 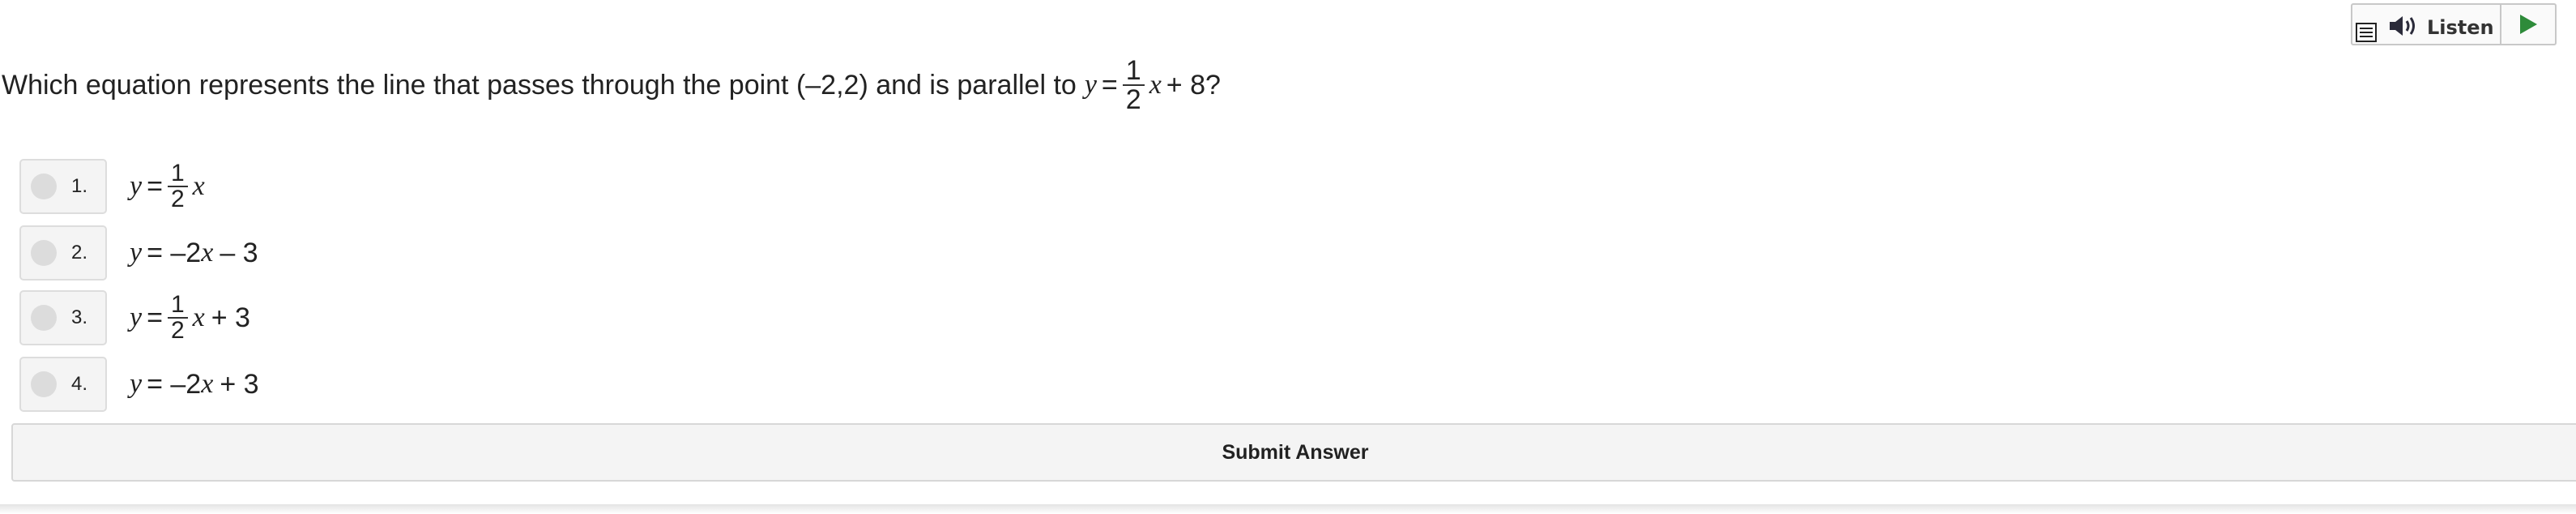 I want to click on choice-number: 4., so click(x=79, y=384).